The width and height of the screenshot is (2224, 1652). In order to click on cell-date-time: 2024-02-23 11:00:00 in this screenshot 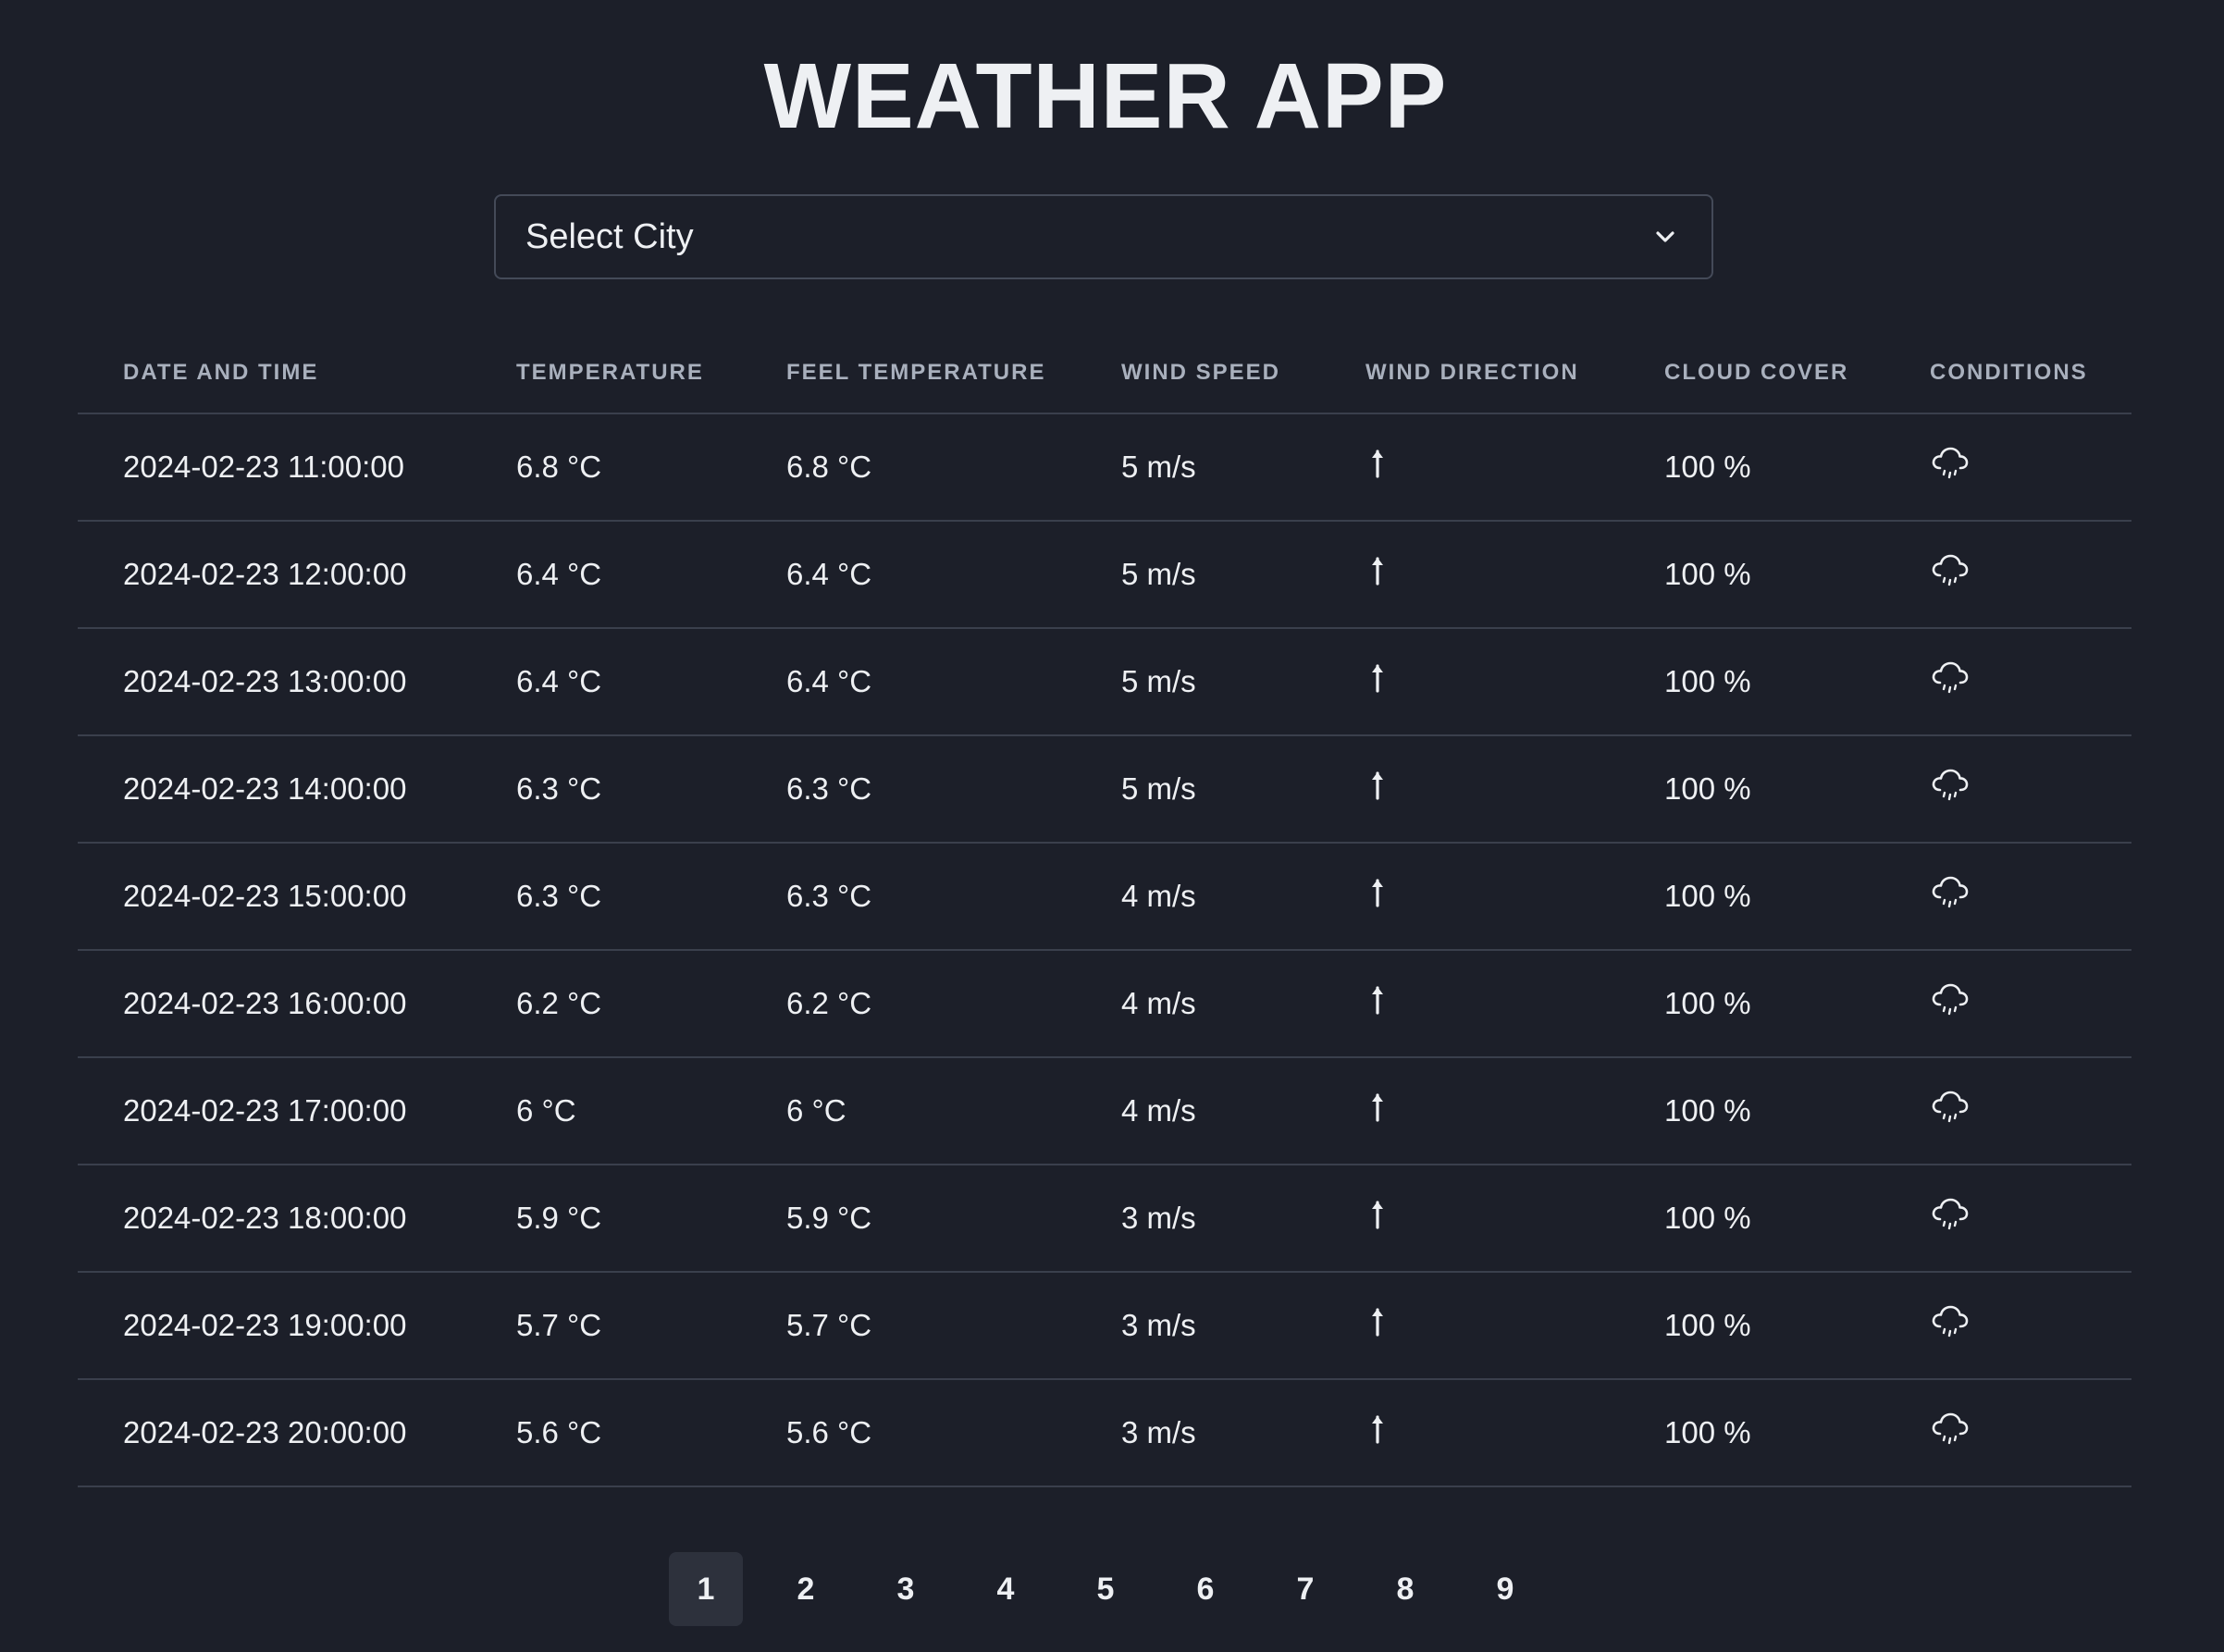, I will do `click(297, 467)`.